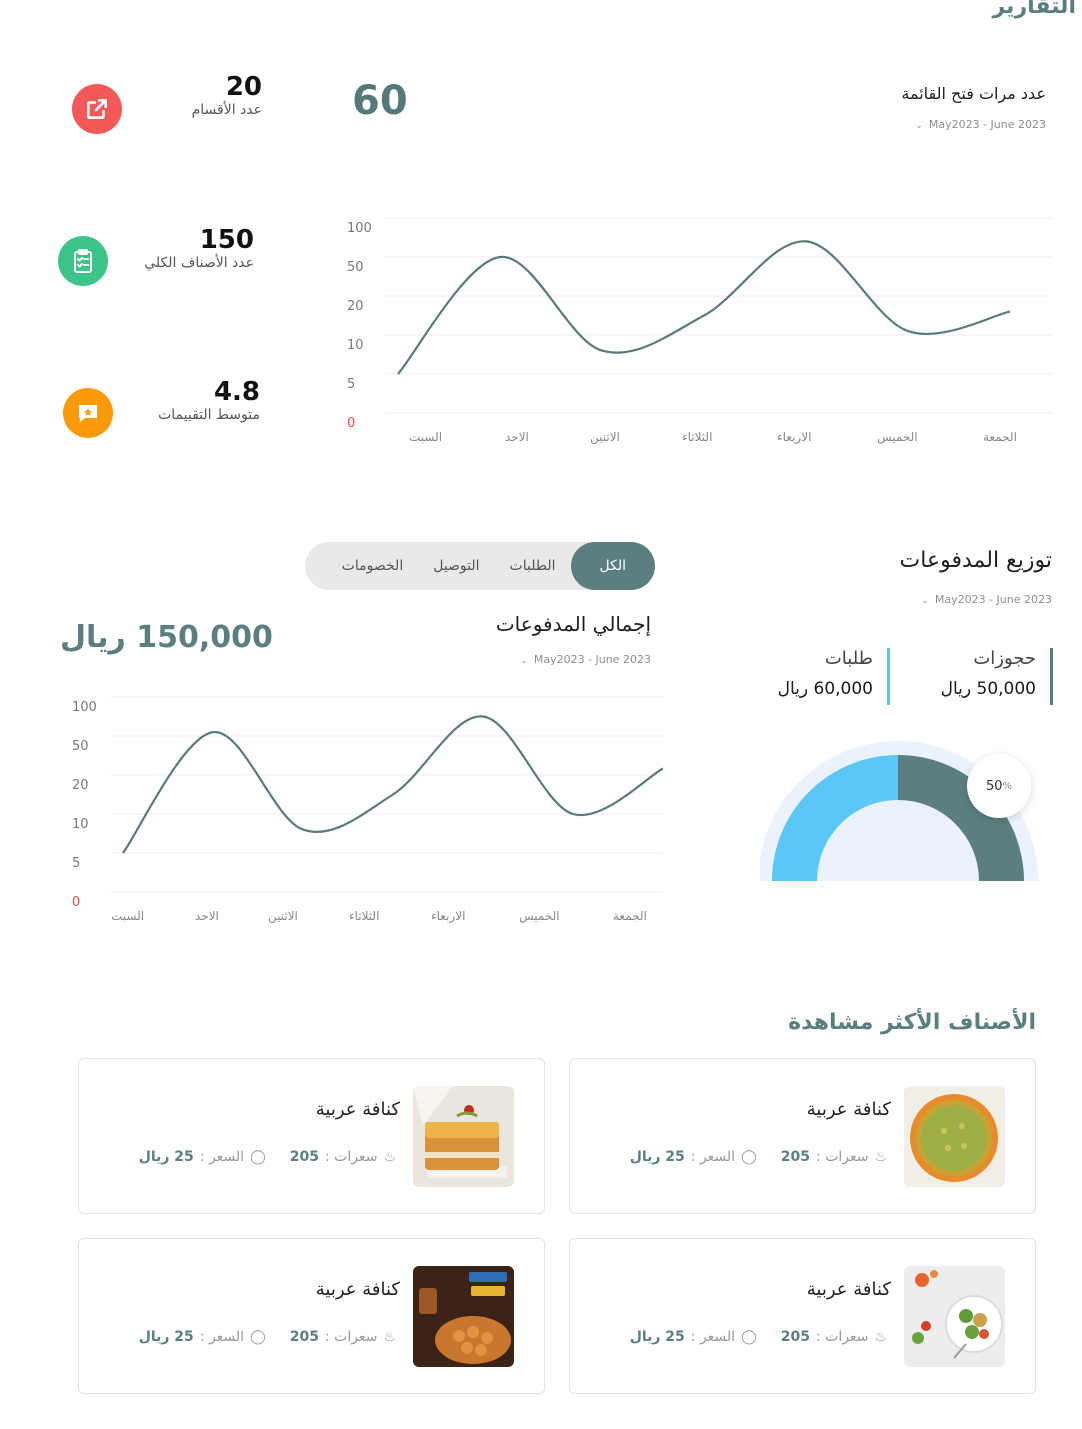 This screenshot has height=1429, width=1082. Describe the element at coordinates (983, 676) in the screenshot. I see `distribution-bookings: حجوزات 50,000 ريال` at that location.